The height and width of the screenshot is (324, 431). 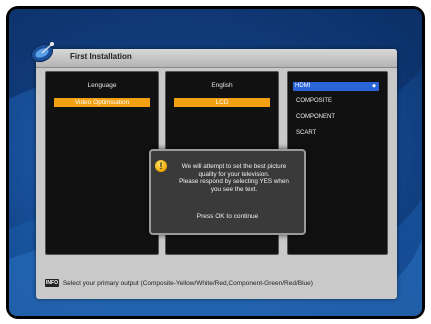 I want to click on scroll-arrows-icon: ◆, so click(x=374, y=86).